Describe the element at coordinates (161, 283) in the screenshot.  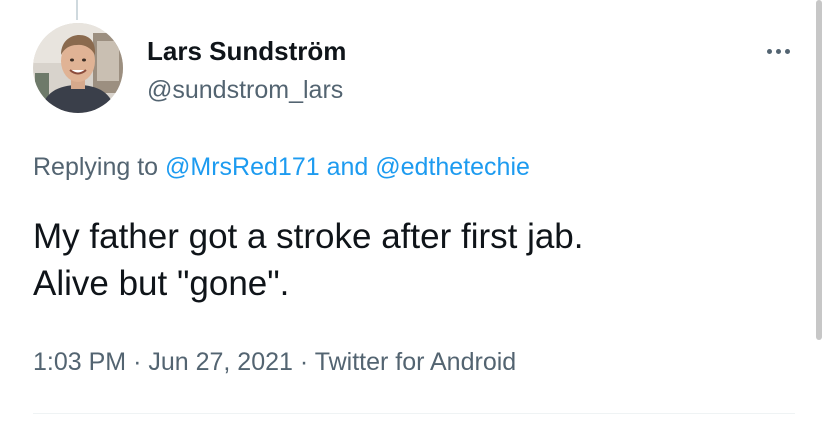
I see `tweet-text-line: Alive but "gone".` at that location.